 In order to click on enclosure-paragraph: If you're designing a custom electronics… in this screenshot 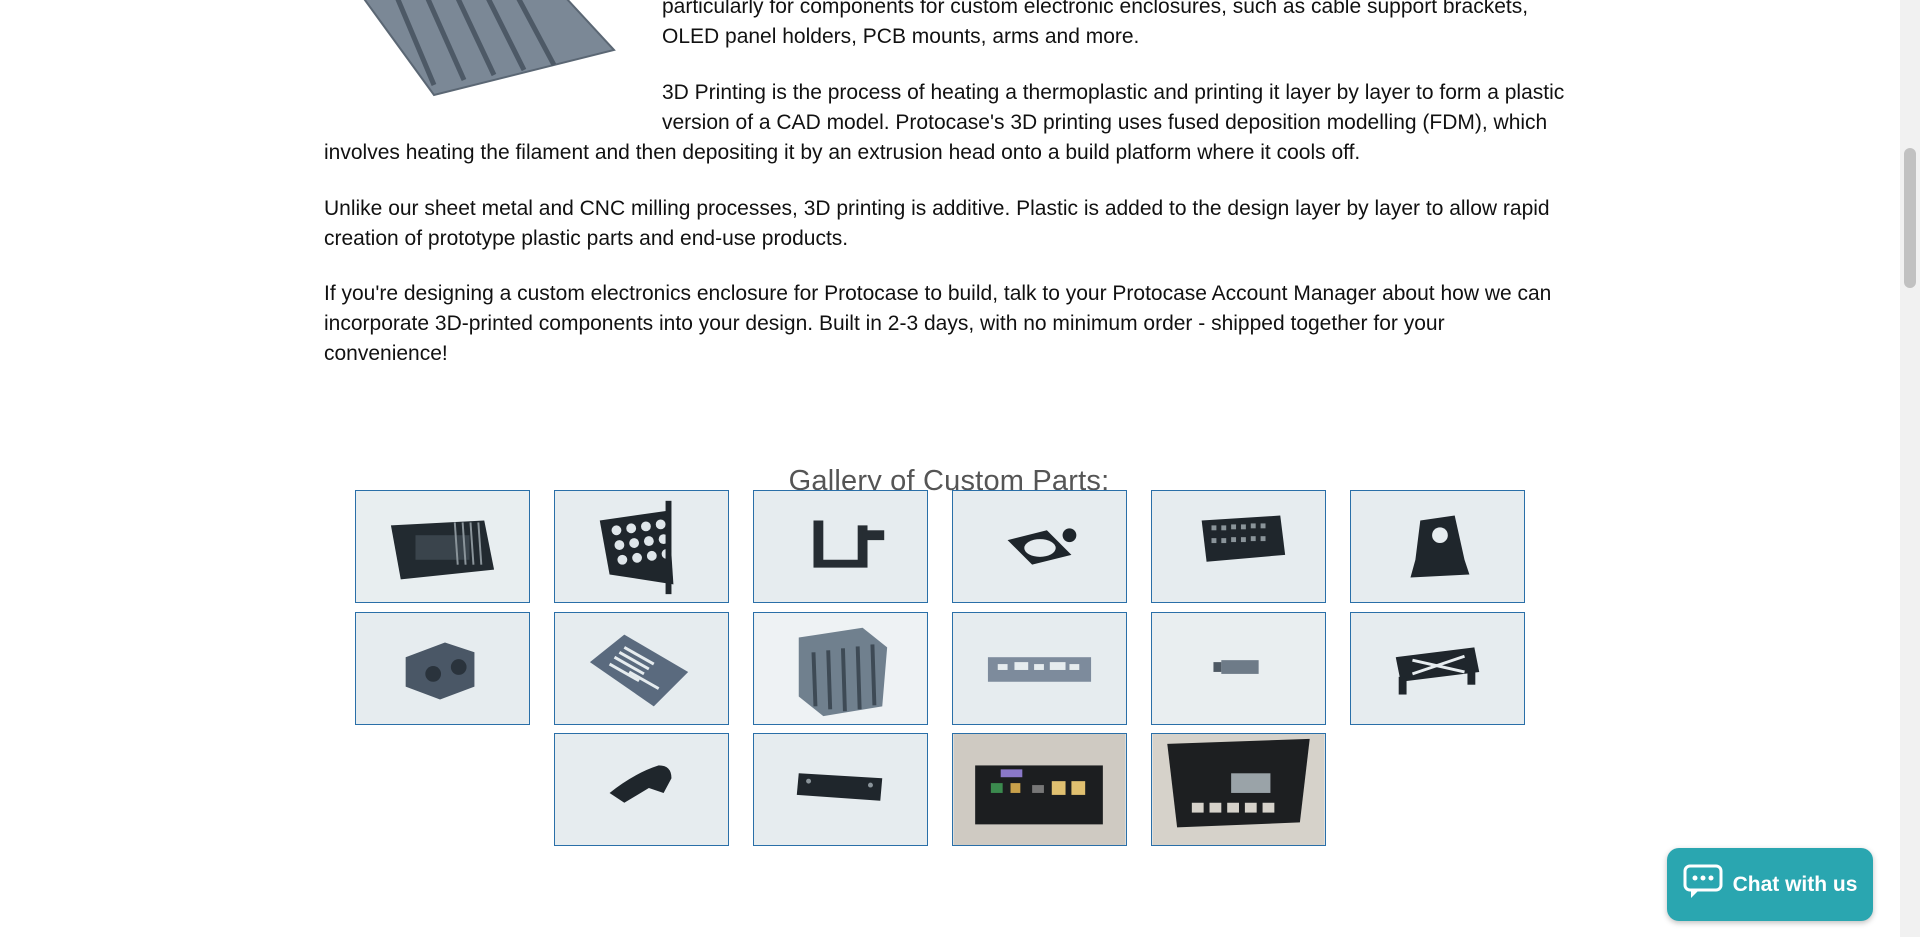, I will do `click(938, 323)`.